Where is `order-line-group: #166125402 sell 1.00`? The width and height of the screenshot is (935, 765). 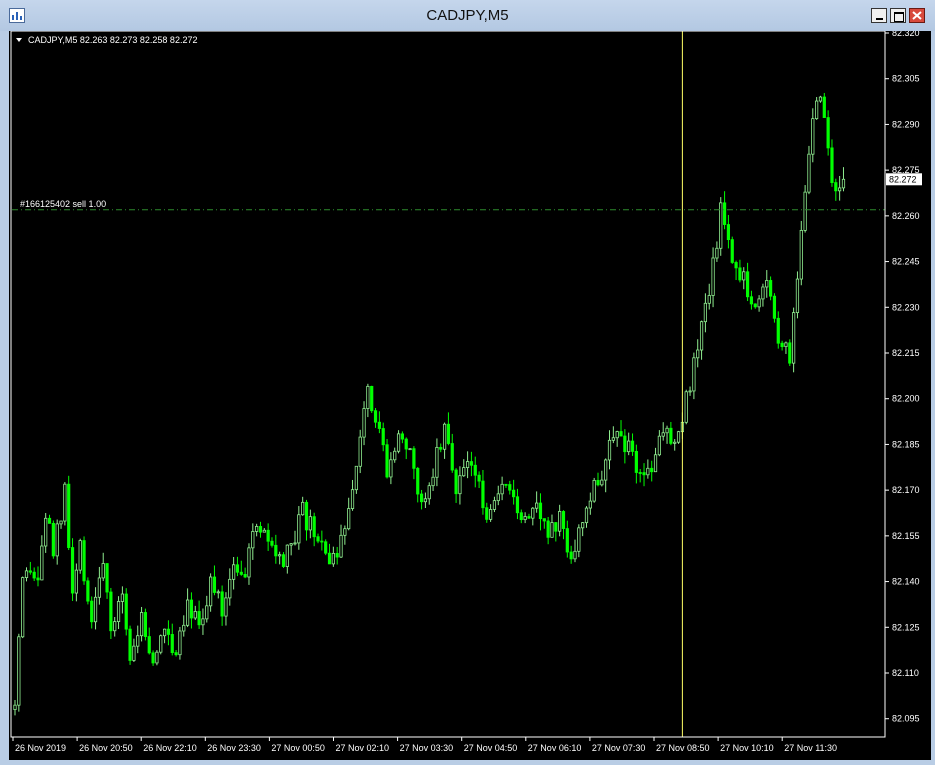
order-line-group: #166125402 sell 1.00 is located at coordinates (448, 205).